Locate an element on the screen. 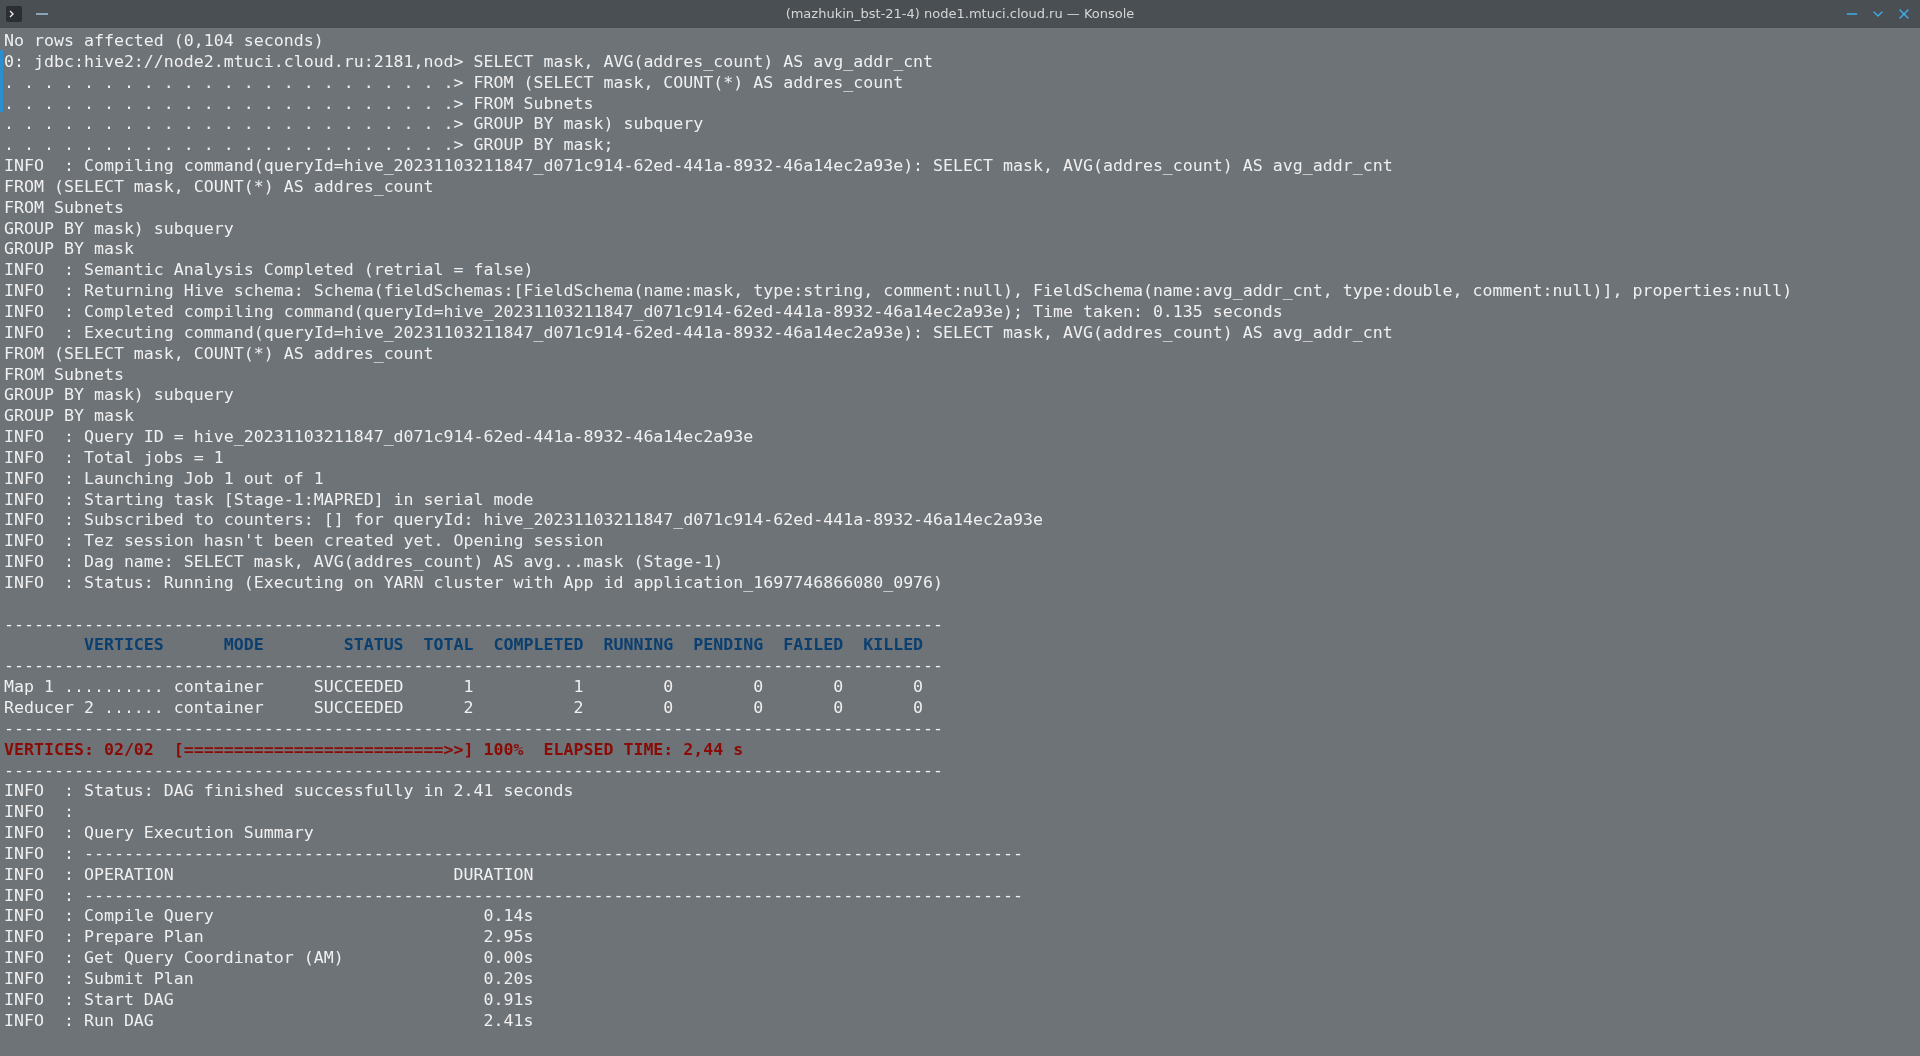 Image resolution: width=1920 pixels, height=1056 pixels. terminal-line: INFO : Semantic Analysis Completed (retrial = false) is located at coordinates (269, 270).